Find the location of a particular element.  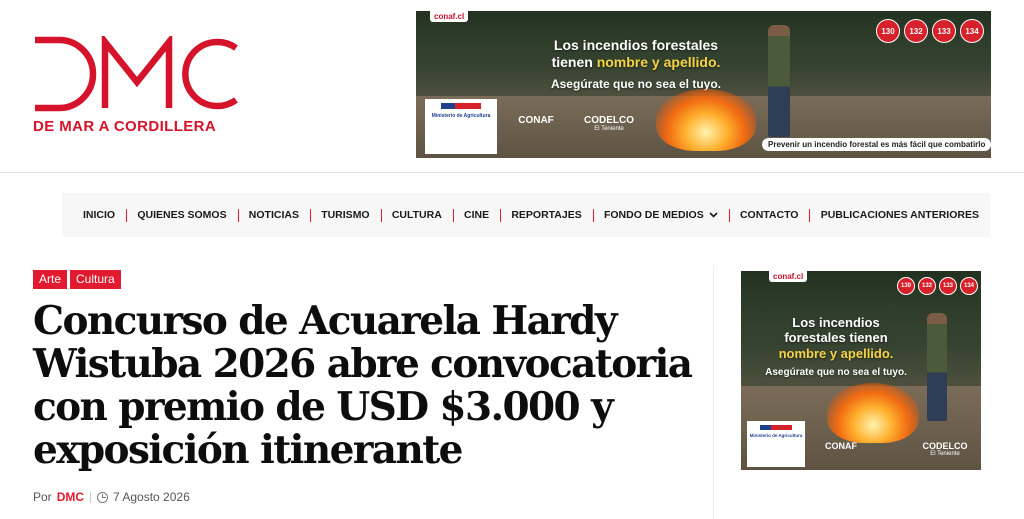

ad-headline-line-3: nombre y apellido. is located at coordinates (836, 353).